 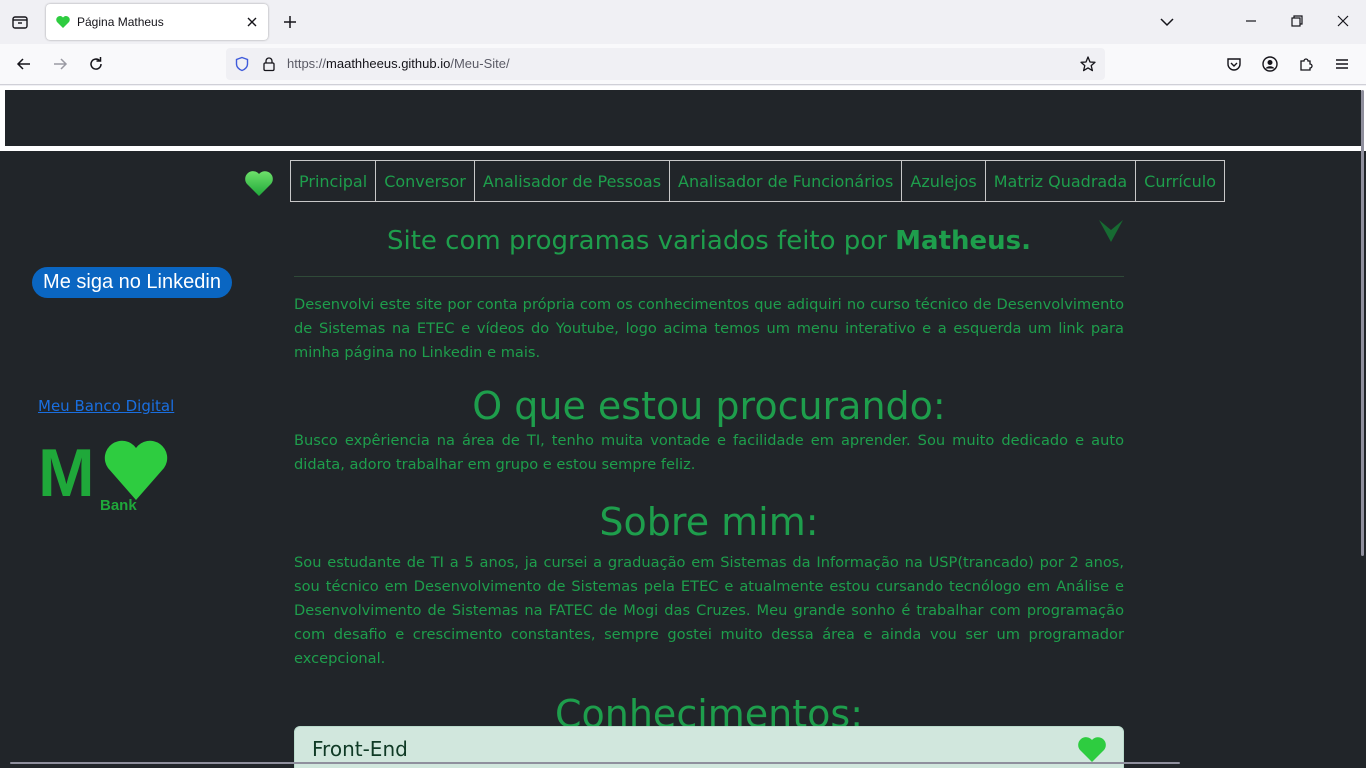 What do you see at coordinates (20, 22) in the screenshot?
I see `tab-list-icon` at bounding box center [20, 22].